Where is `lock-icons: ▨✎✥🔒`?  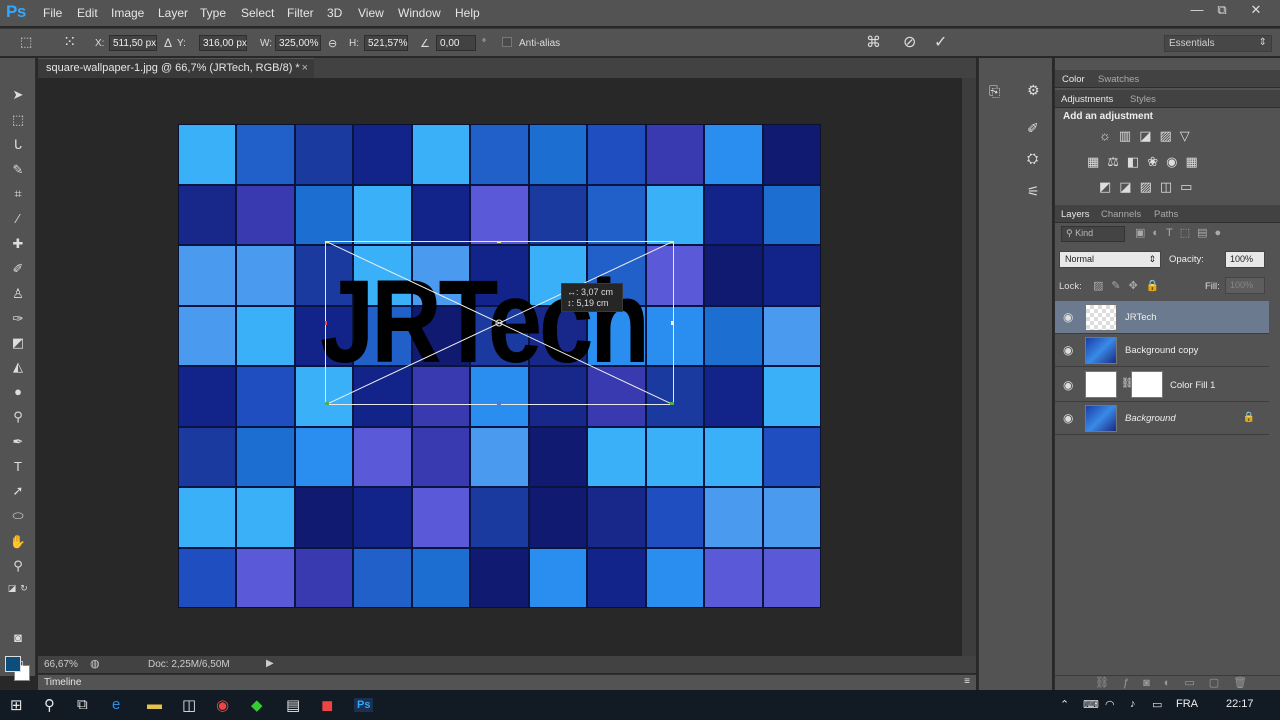 lock-icons: ▨✎✥🔒 is located at coordinates (1130, 285).